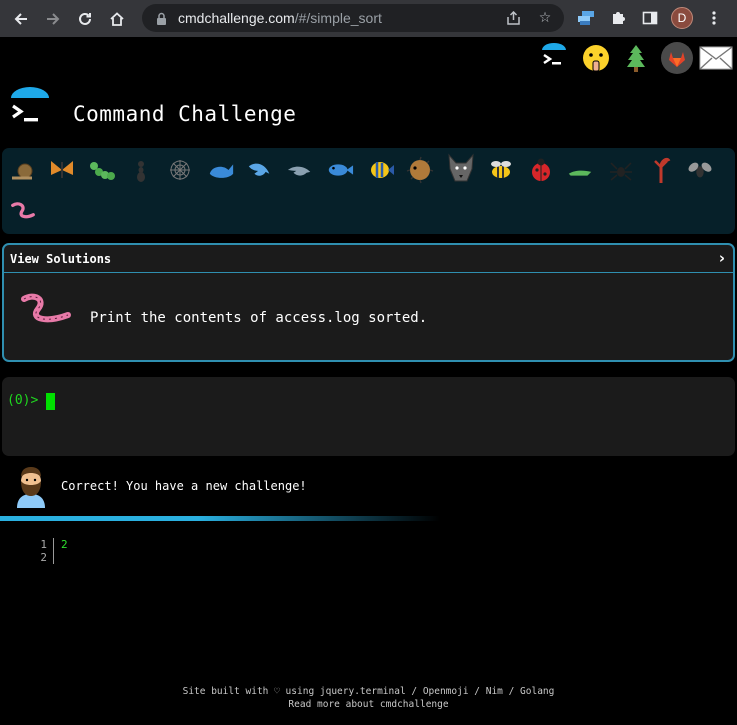  I want to click on tree-icon, so click(636, 58).